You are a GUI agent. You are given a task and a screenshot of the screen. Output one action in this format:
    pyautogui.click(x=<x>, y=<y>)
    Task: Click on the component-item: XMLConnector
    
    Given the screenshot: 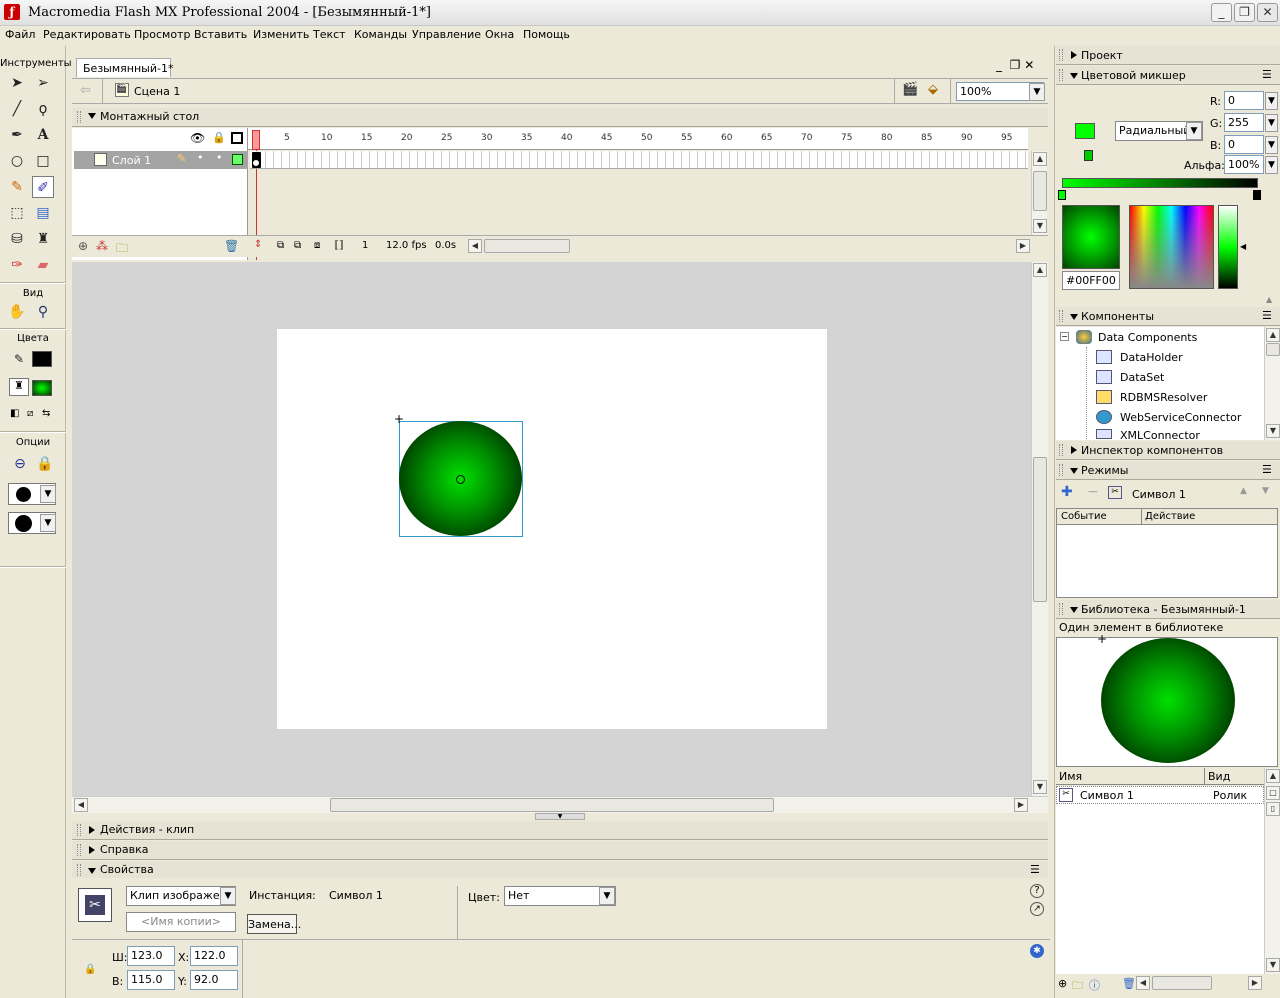 What is the action you would take?
    pyautogui.click(x=1160, y=434)
    